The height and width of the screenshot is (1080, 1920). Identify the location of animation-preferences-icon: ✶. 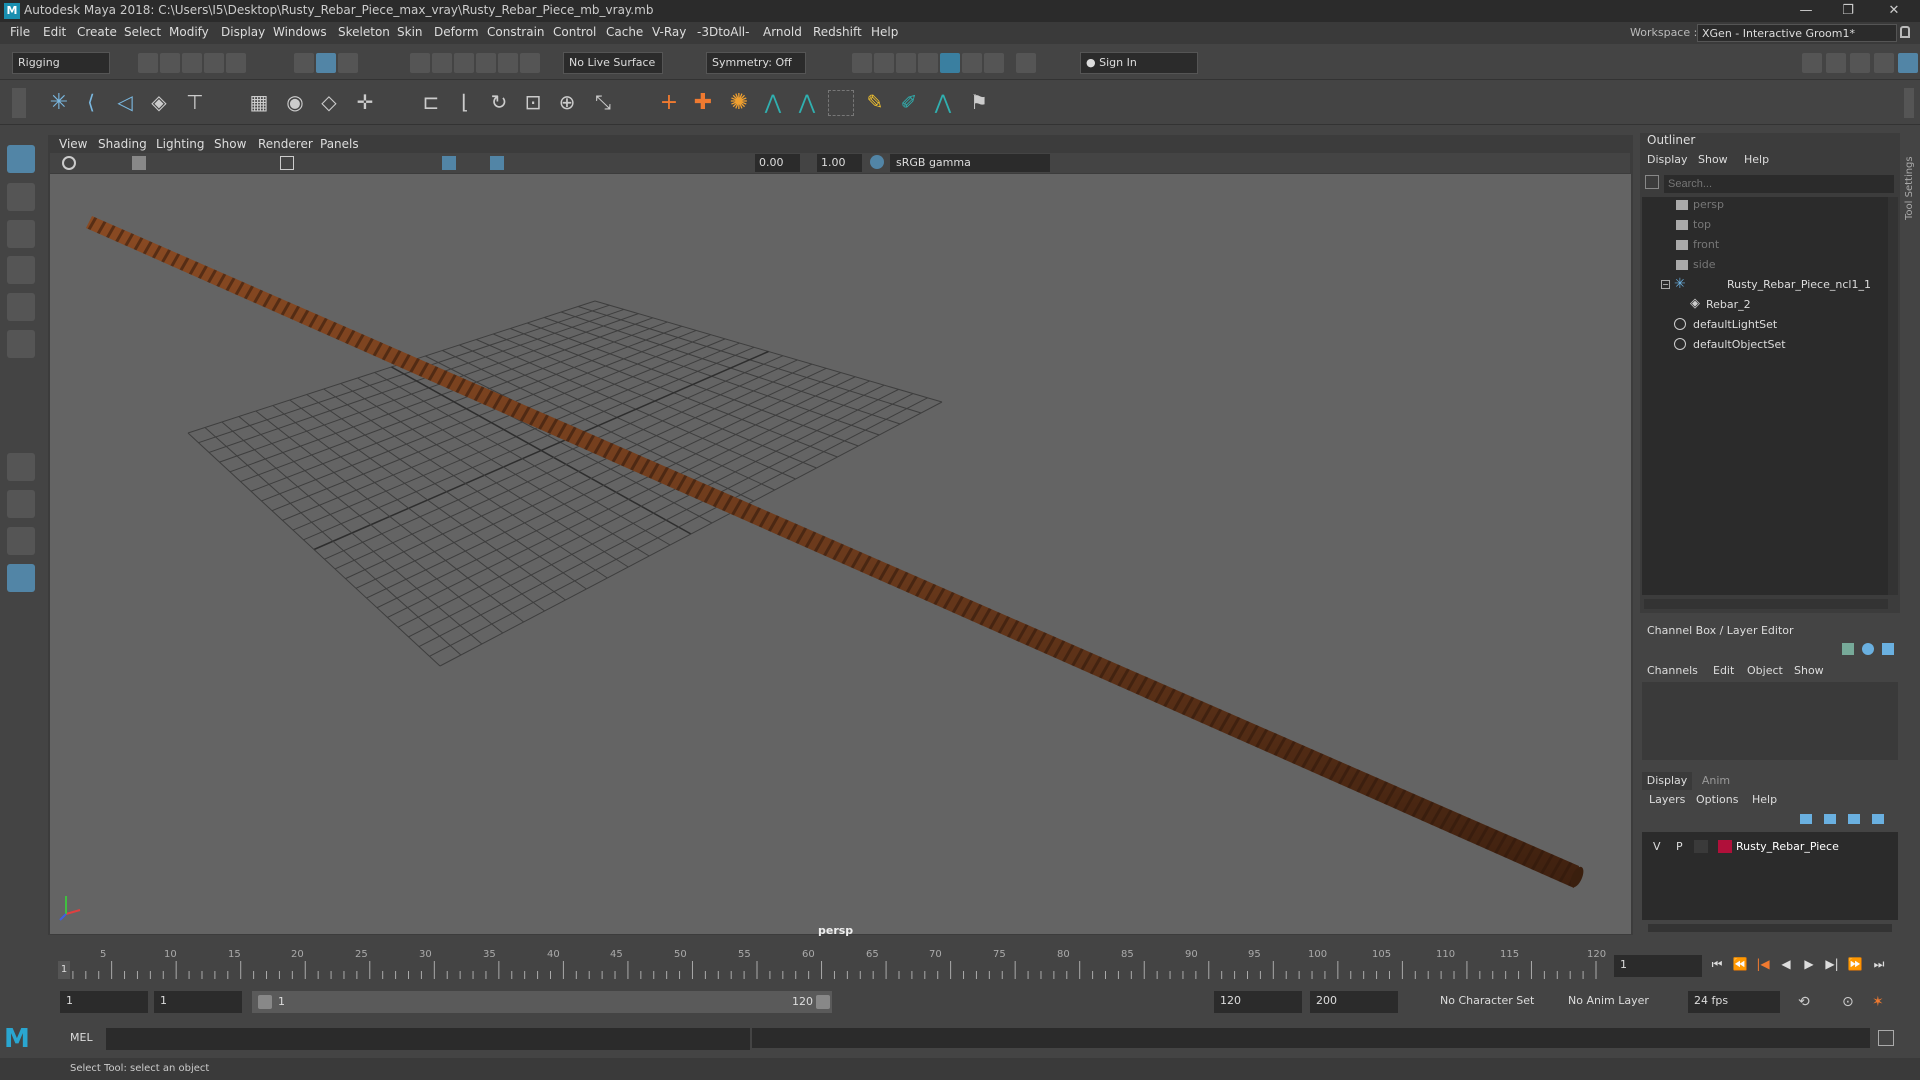
(1881, 1002).